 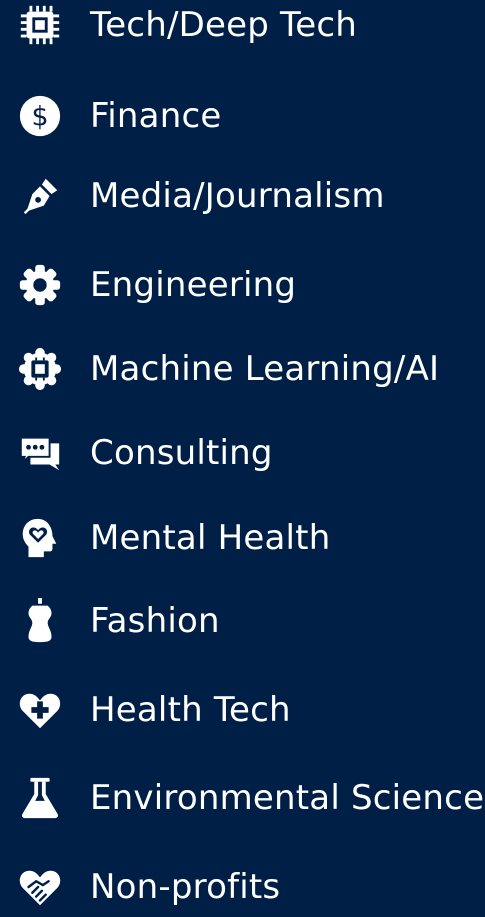 I want to click on category-item-tech: Tech/Deep Tech, so click(x=242, y=27).